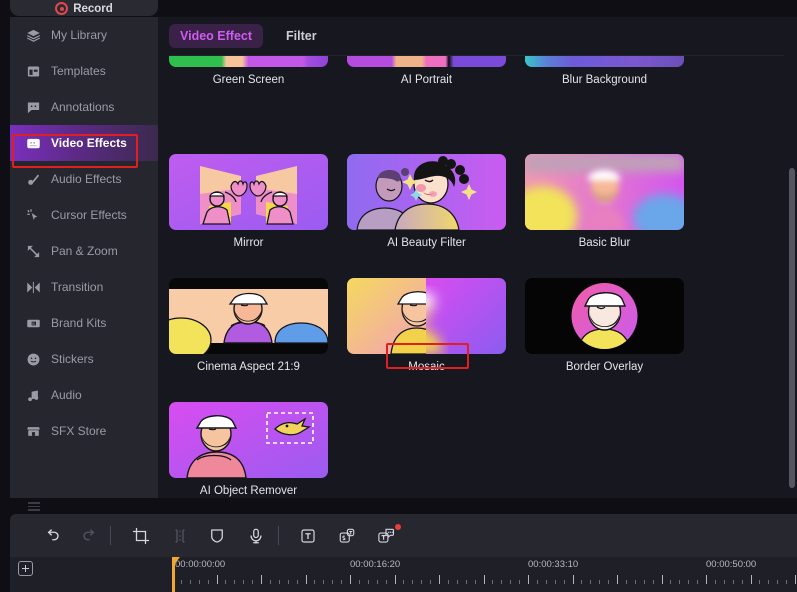 Image resolution: width=797 pixels, height=592 pixels. I want to click on template-icon, so click(33, 71).